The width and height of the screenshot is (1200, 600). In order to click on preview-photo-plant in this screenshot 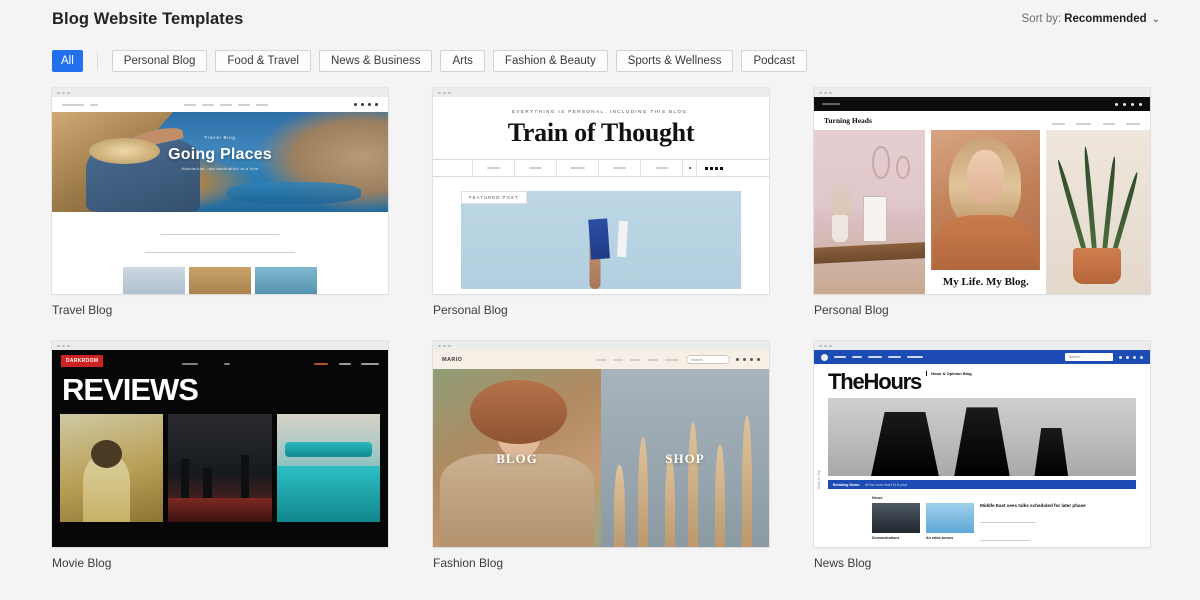, I will do `click(1098, 212)`.